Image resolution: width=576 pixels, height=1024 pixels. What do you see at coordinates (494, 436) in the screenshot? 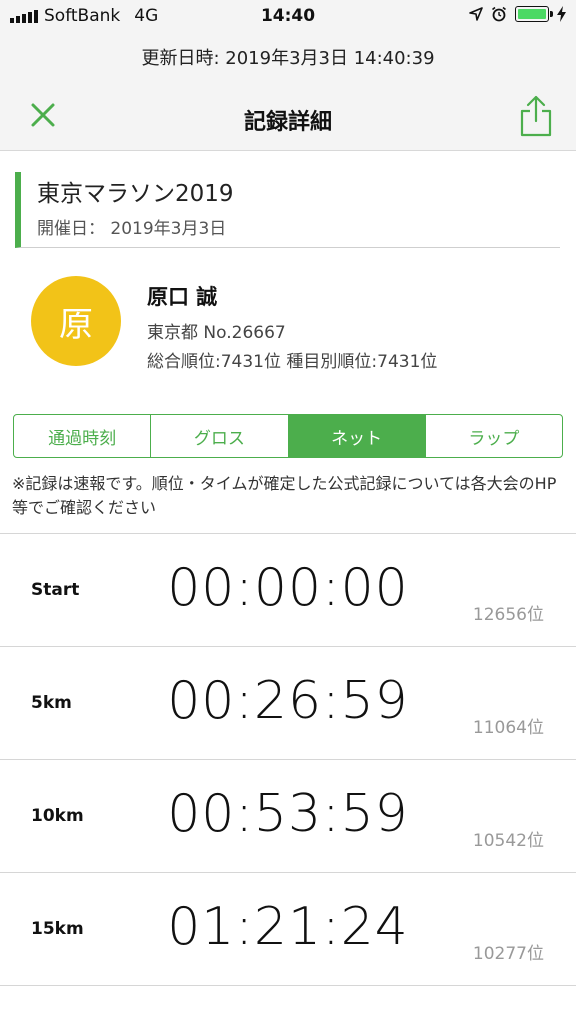
I see `tab-lap: ラップ` at bounding box center [494, 436].